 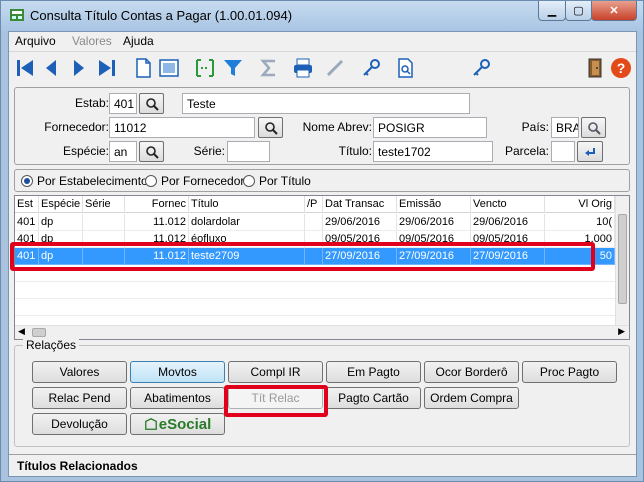 I want to click on cell-vencto: 09/05/2016, so click(x=508, y=239).